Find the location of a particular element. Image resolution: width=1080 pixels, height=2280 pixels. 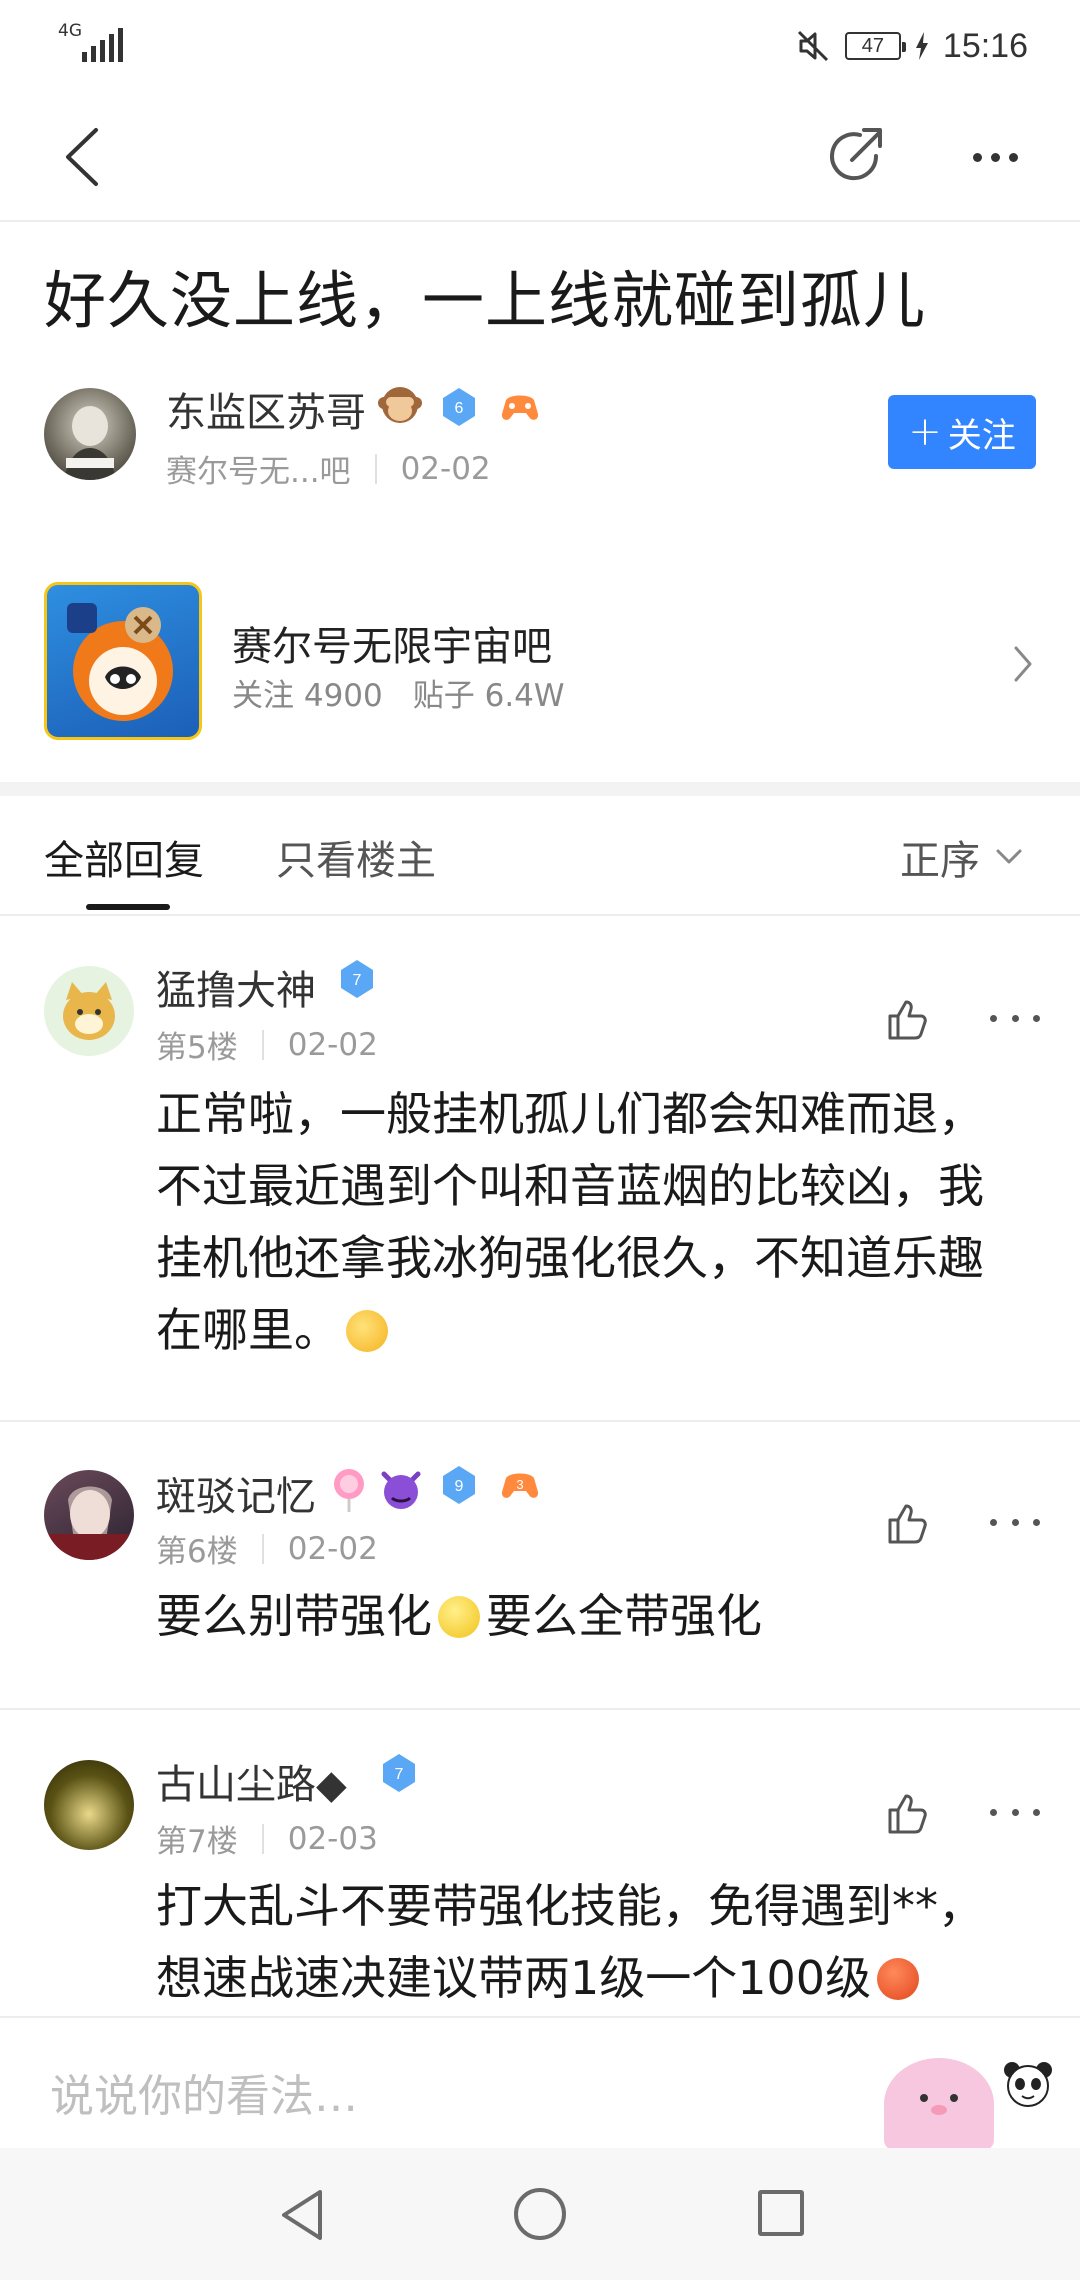

gamepad-icon: 3 is located at coordinates (520, 1485).